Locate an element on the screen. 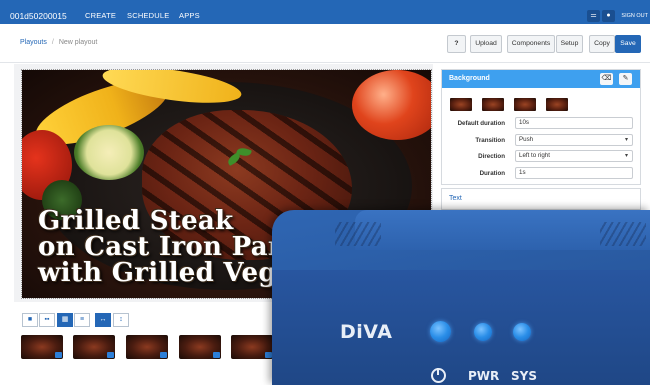 The image size is (650, 385). device-id: 001d50200015 is located at coordinates (38, 16).